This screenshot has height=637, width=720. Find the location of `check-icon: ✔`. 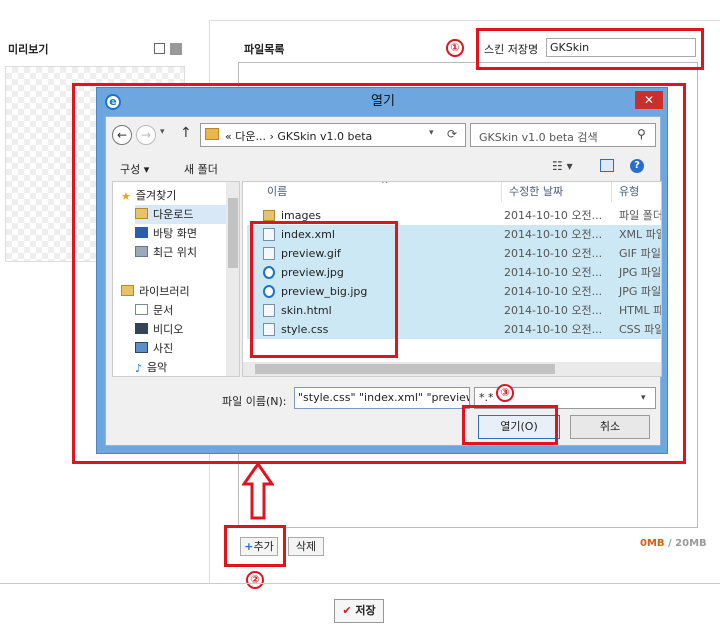

check-icon: ✔ is located at coordinates (347, 610).